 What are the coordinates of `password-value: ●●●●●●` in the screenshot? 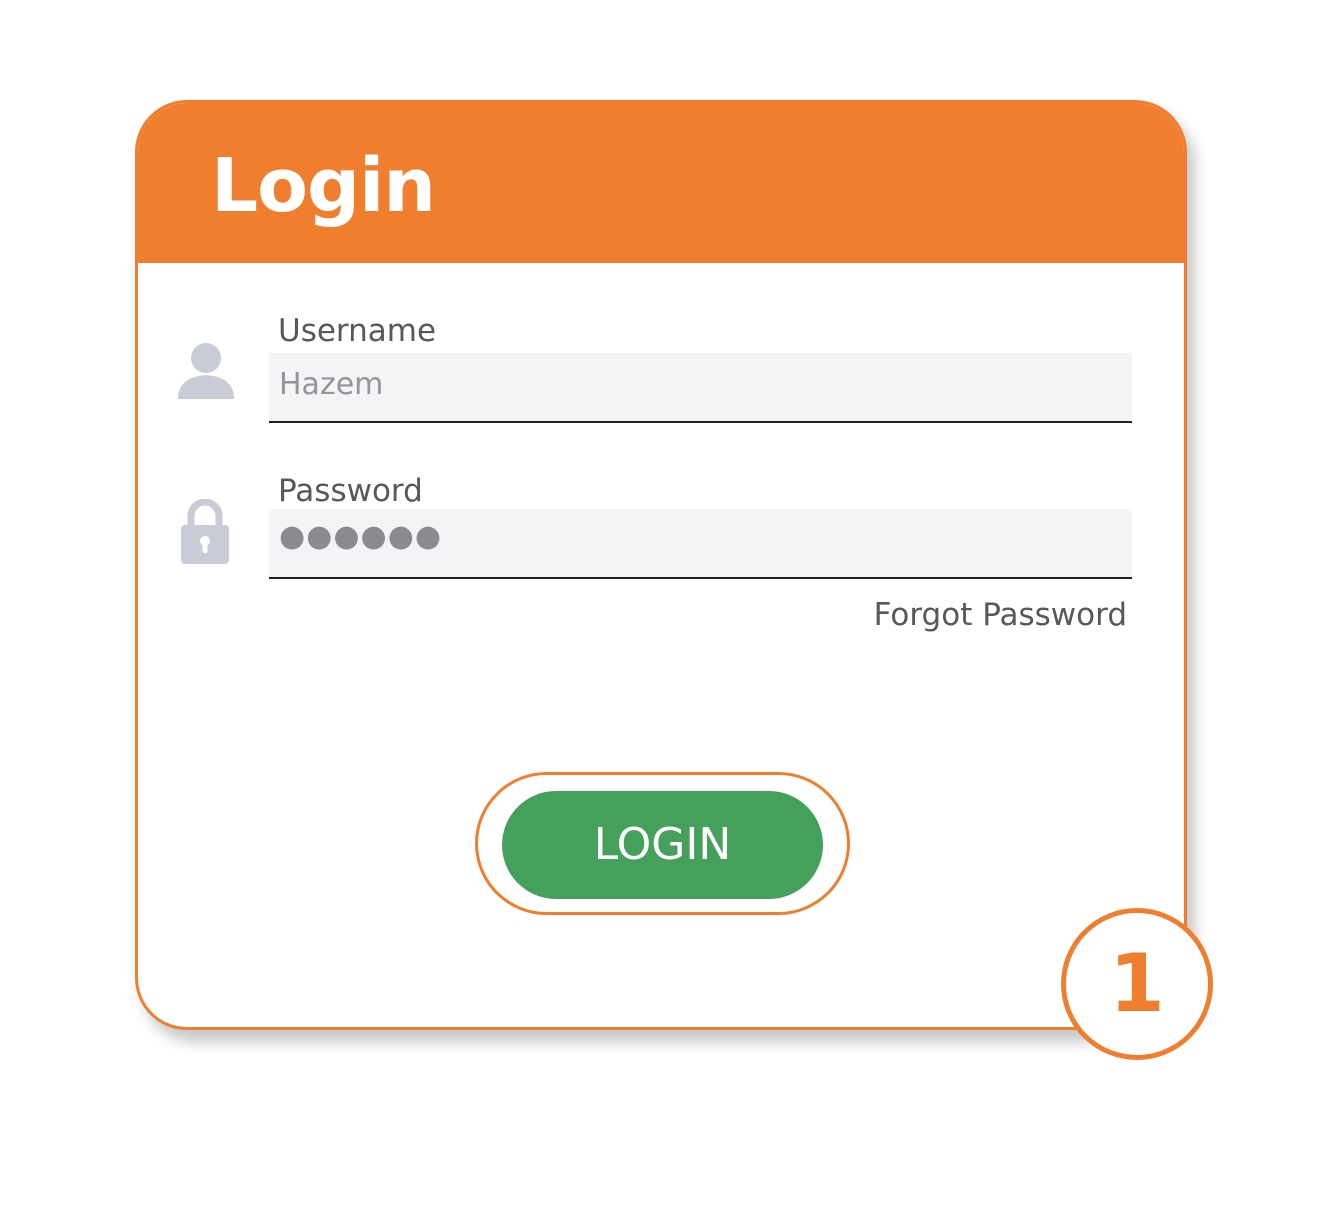 It's located at (361, 536).